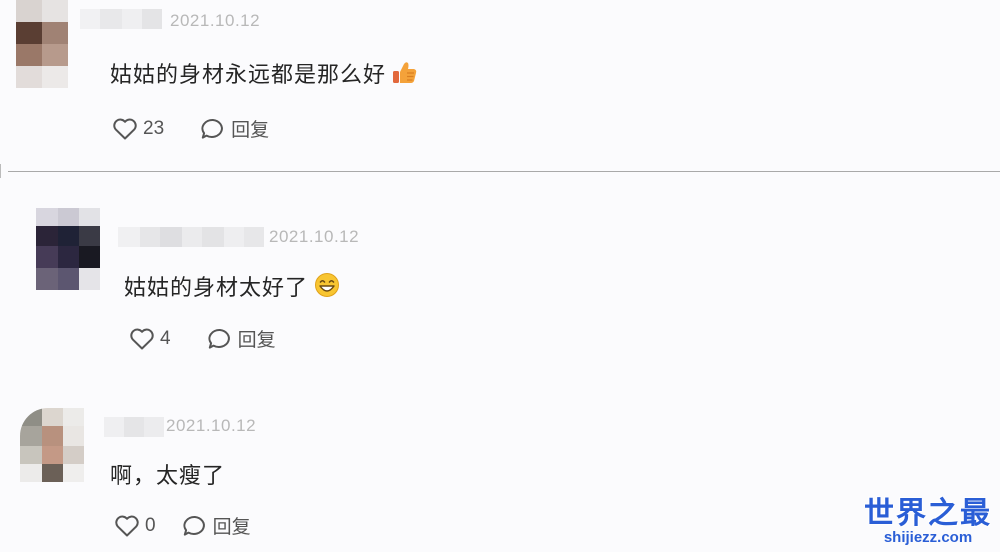  I want to click on divider, so click(504, 171).